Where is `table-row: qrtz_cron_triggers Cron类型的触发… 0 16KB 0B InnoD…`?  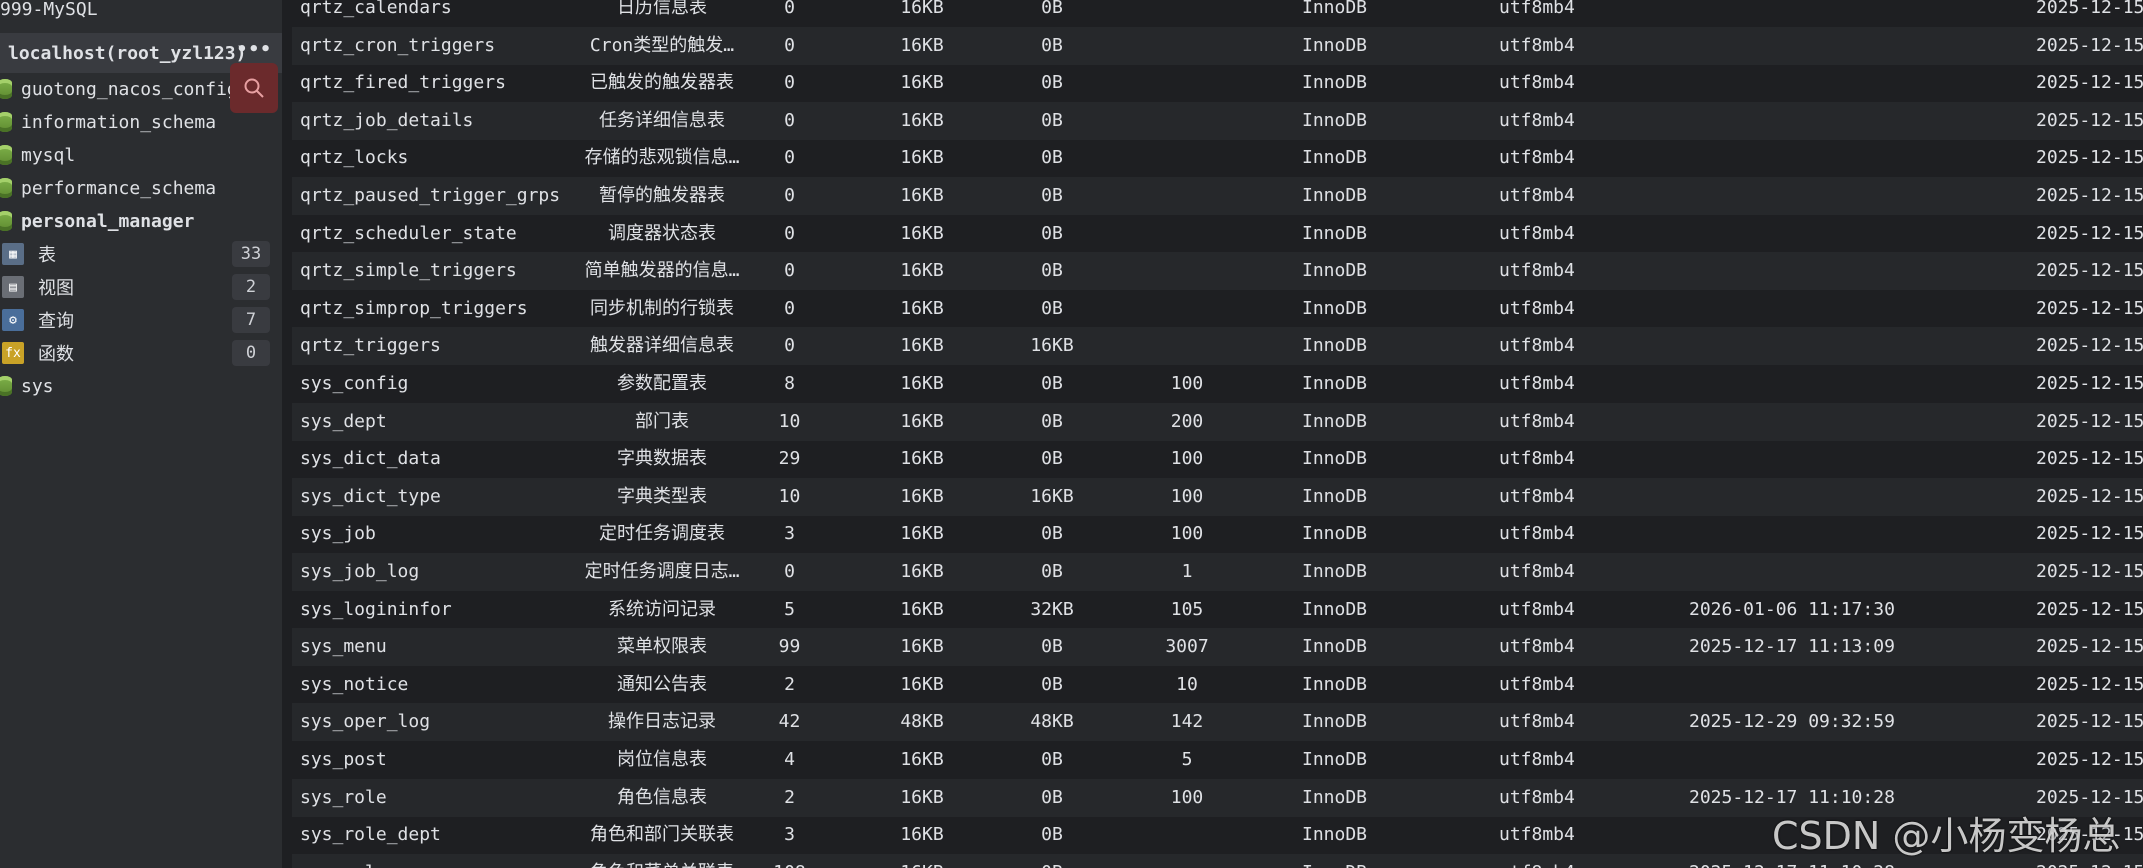
table-row: qrtz_cron_triggers Cron类型的触发… 0 16KB 0B InnoD… is located at coordinates (1217, 45).